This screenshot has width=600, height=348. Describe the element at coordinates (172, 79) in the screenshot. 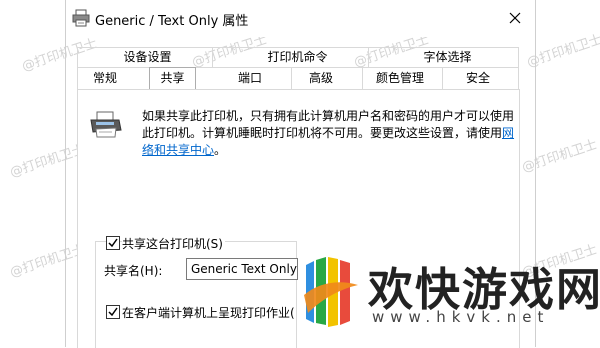

I see `tab-sharing: 共享` at that location.